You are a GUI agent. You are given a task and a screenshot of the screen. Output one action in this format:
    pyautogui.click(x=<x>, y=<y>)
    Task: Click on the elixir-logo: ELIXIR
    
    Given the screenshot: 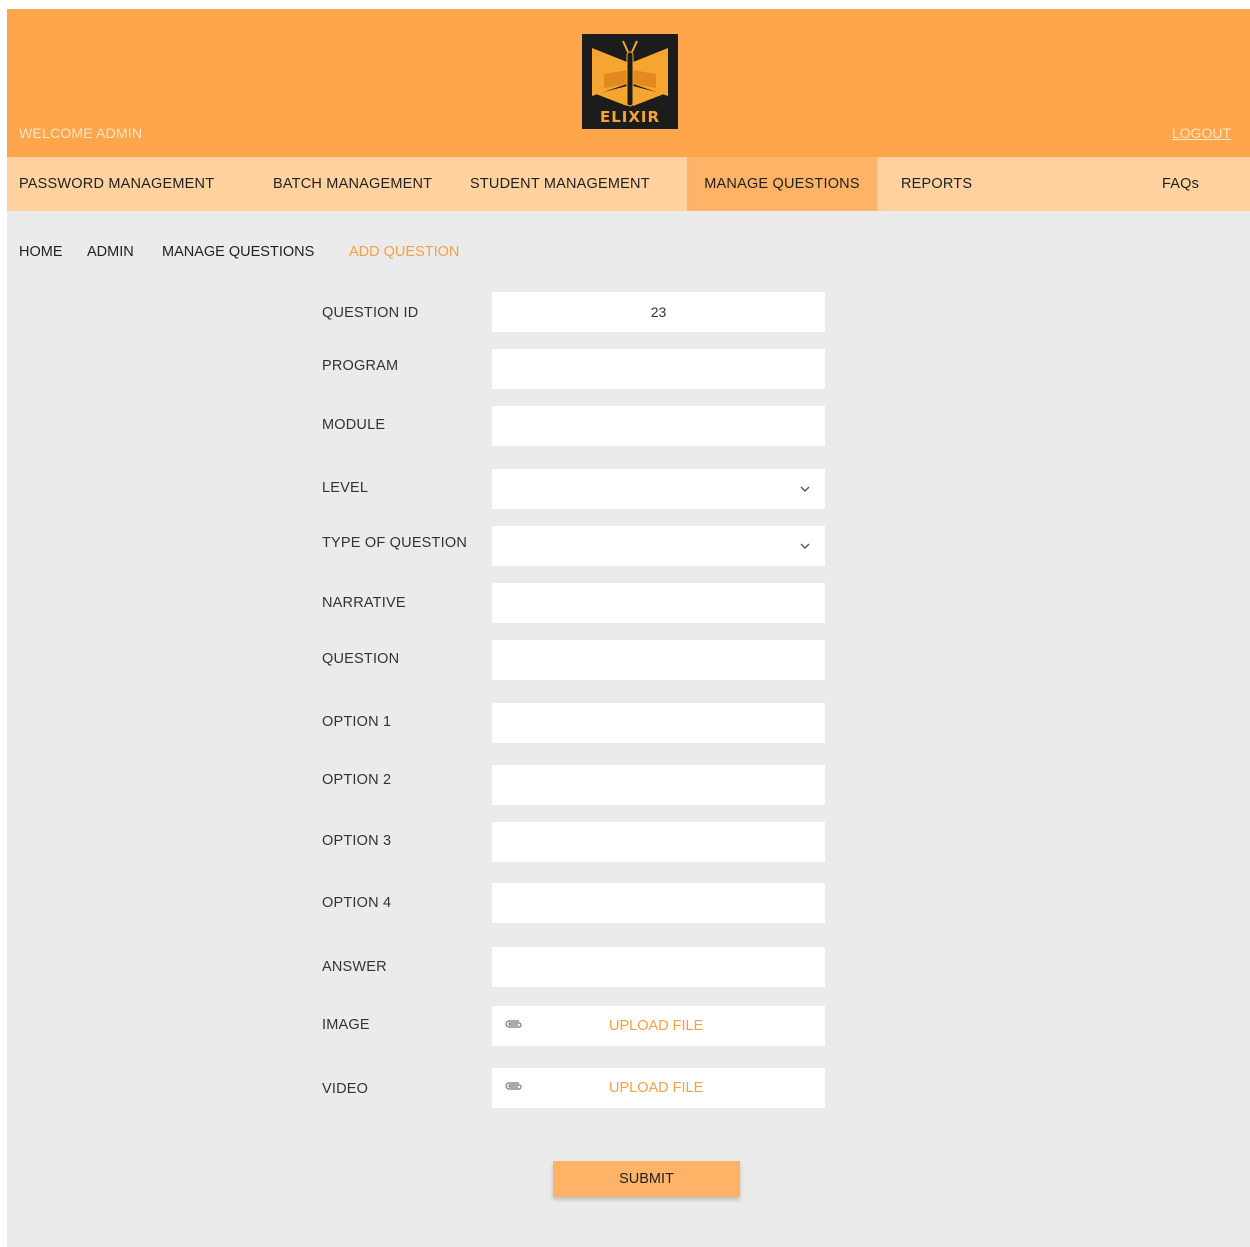 What is the action you would take?
    pyautogui.click(x=630, y=81)
    